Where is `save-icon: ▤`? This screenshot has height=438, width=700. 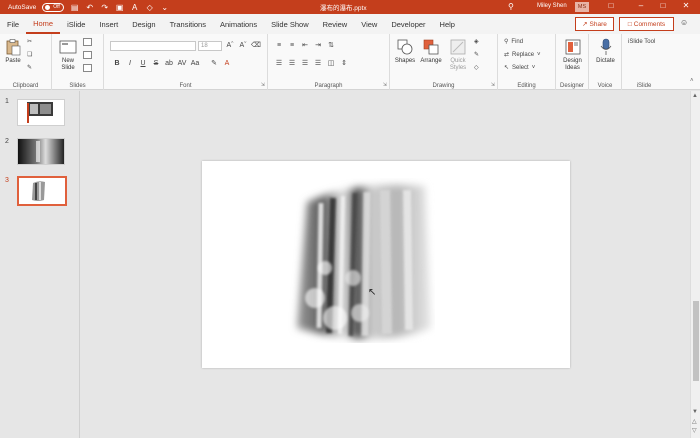
save-icon: ▤ is located at coordinates (74, 7).